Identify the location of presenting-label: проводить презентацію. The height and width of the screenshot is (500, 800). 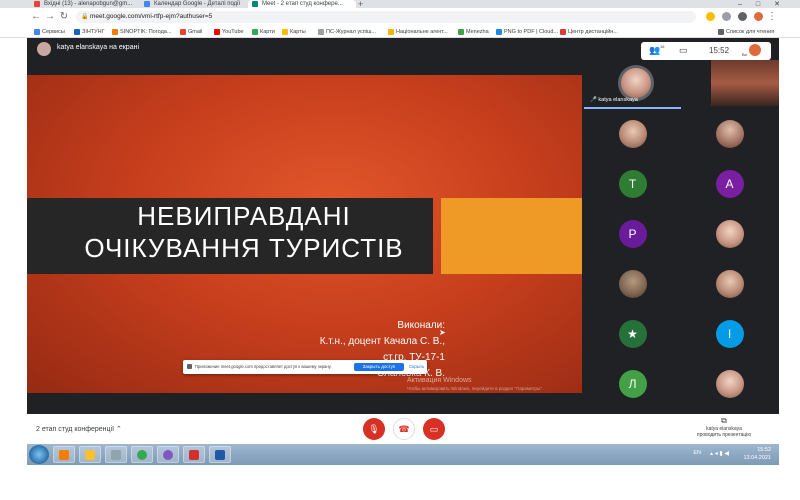
(724, 435).